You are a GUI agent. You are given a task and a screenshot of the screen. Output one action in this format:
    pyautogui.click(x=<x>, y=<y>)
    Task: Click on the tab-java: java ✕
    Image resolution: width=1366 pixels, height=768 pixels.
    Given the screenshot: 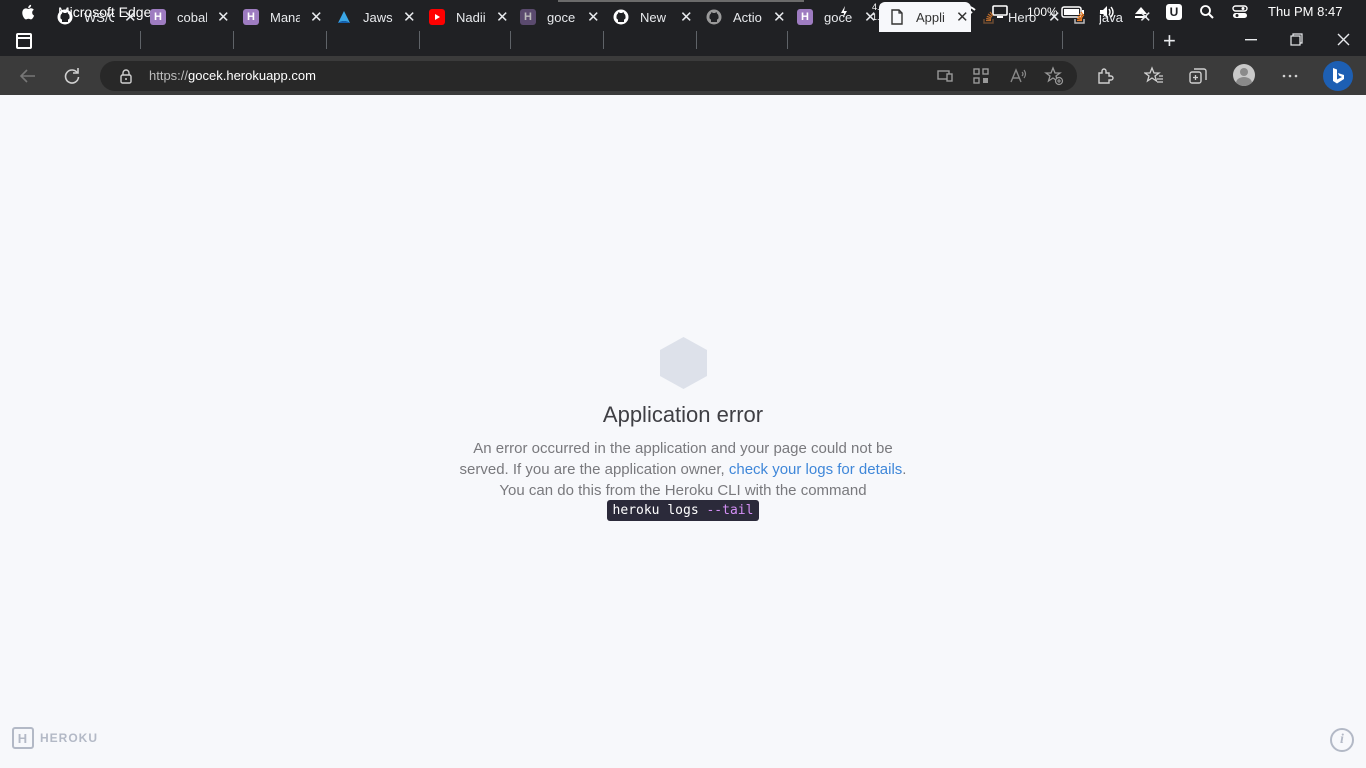 What is the action you would take?
    pyautogui.click(x=1107, y=17)
    